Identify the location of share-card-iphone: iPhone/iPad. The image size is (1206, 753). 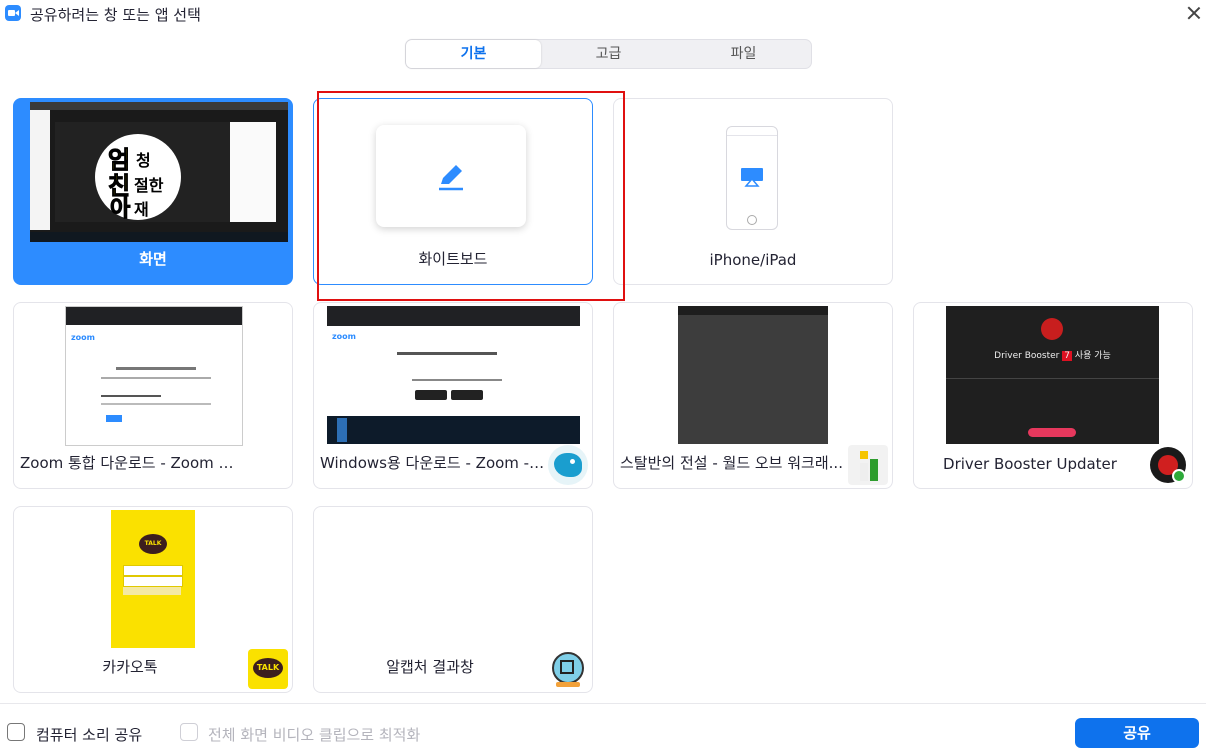
(753, 191).